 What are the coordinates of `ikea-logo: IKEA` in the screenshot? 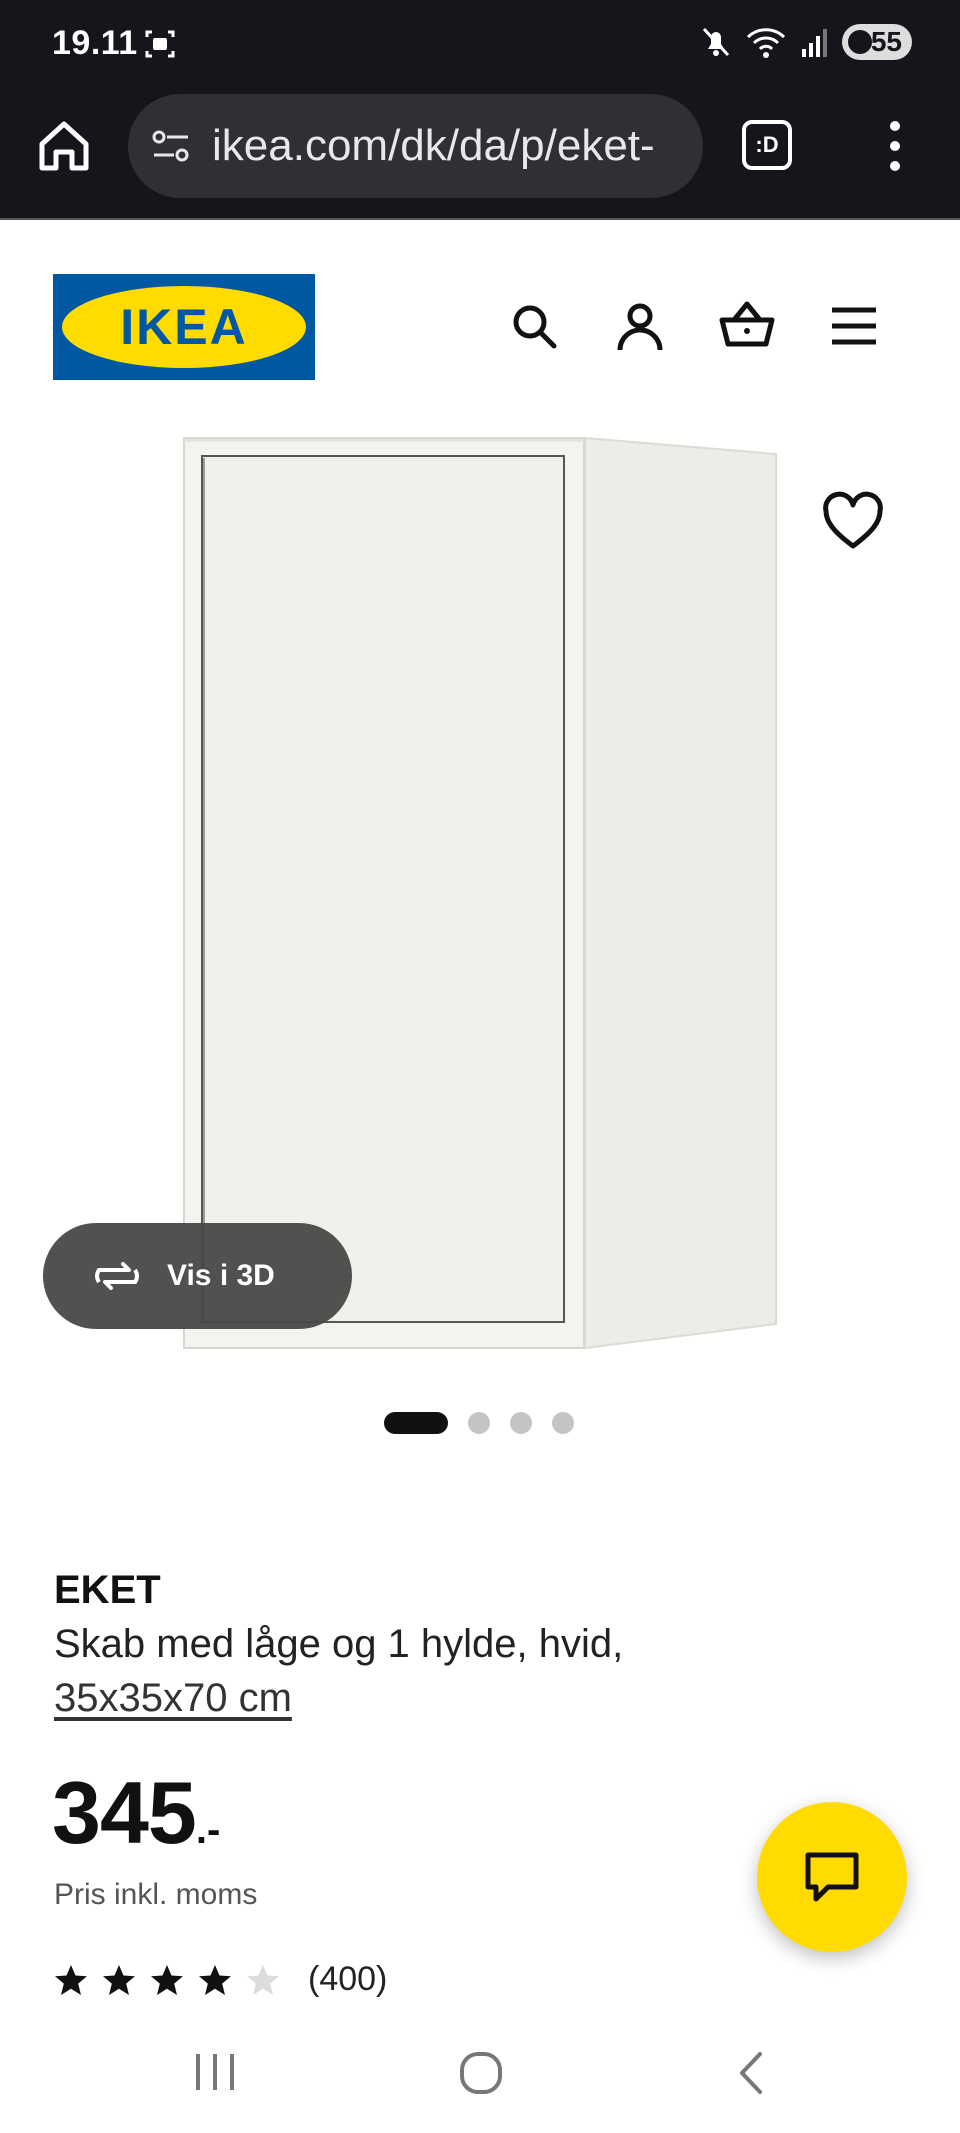 It's located at (184, 327).